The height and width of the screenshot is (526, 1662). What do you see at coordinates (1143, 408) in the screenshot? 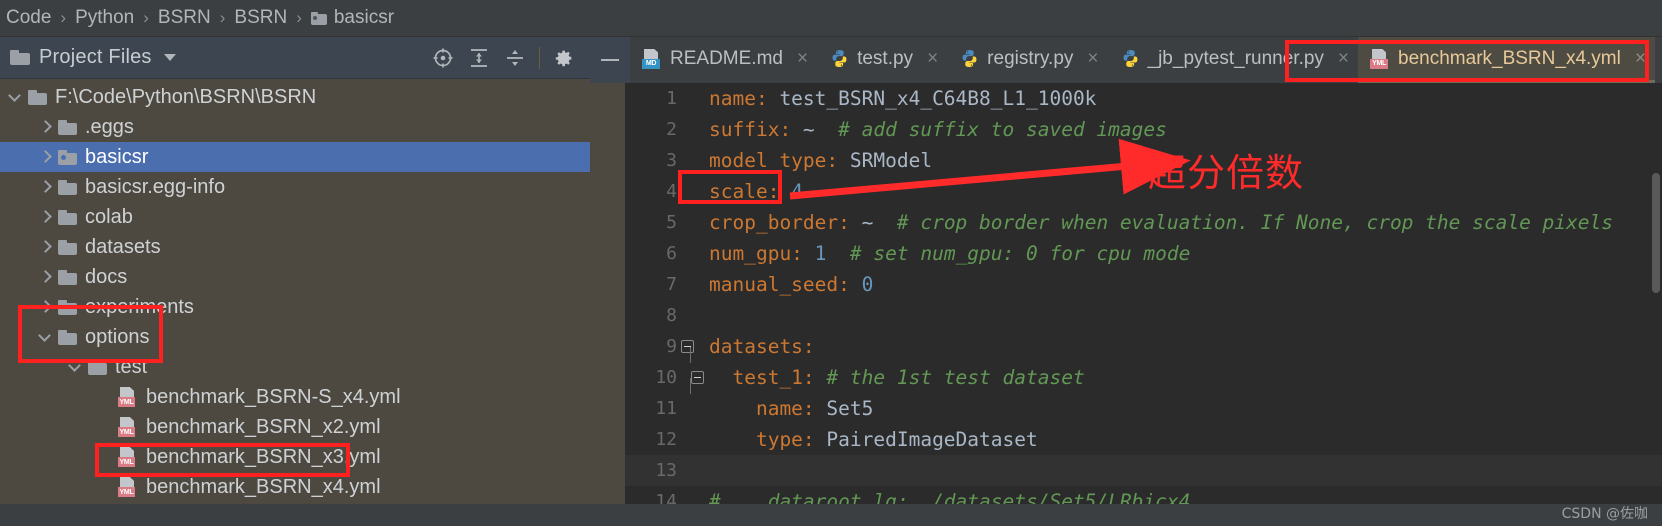
I see `code-line: 11 name: Set5` at bounding box center [1143, 408].